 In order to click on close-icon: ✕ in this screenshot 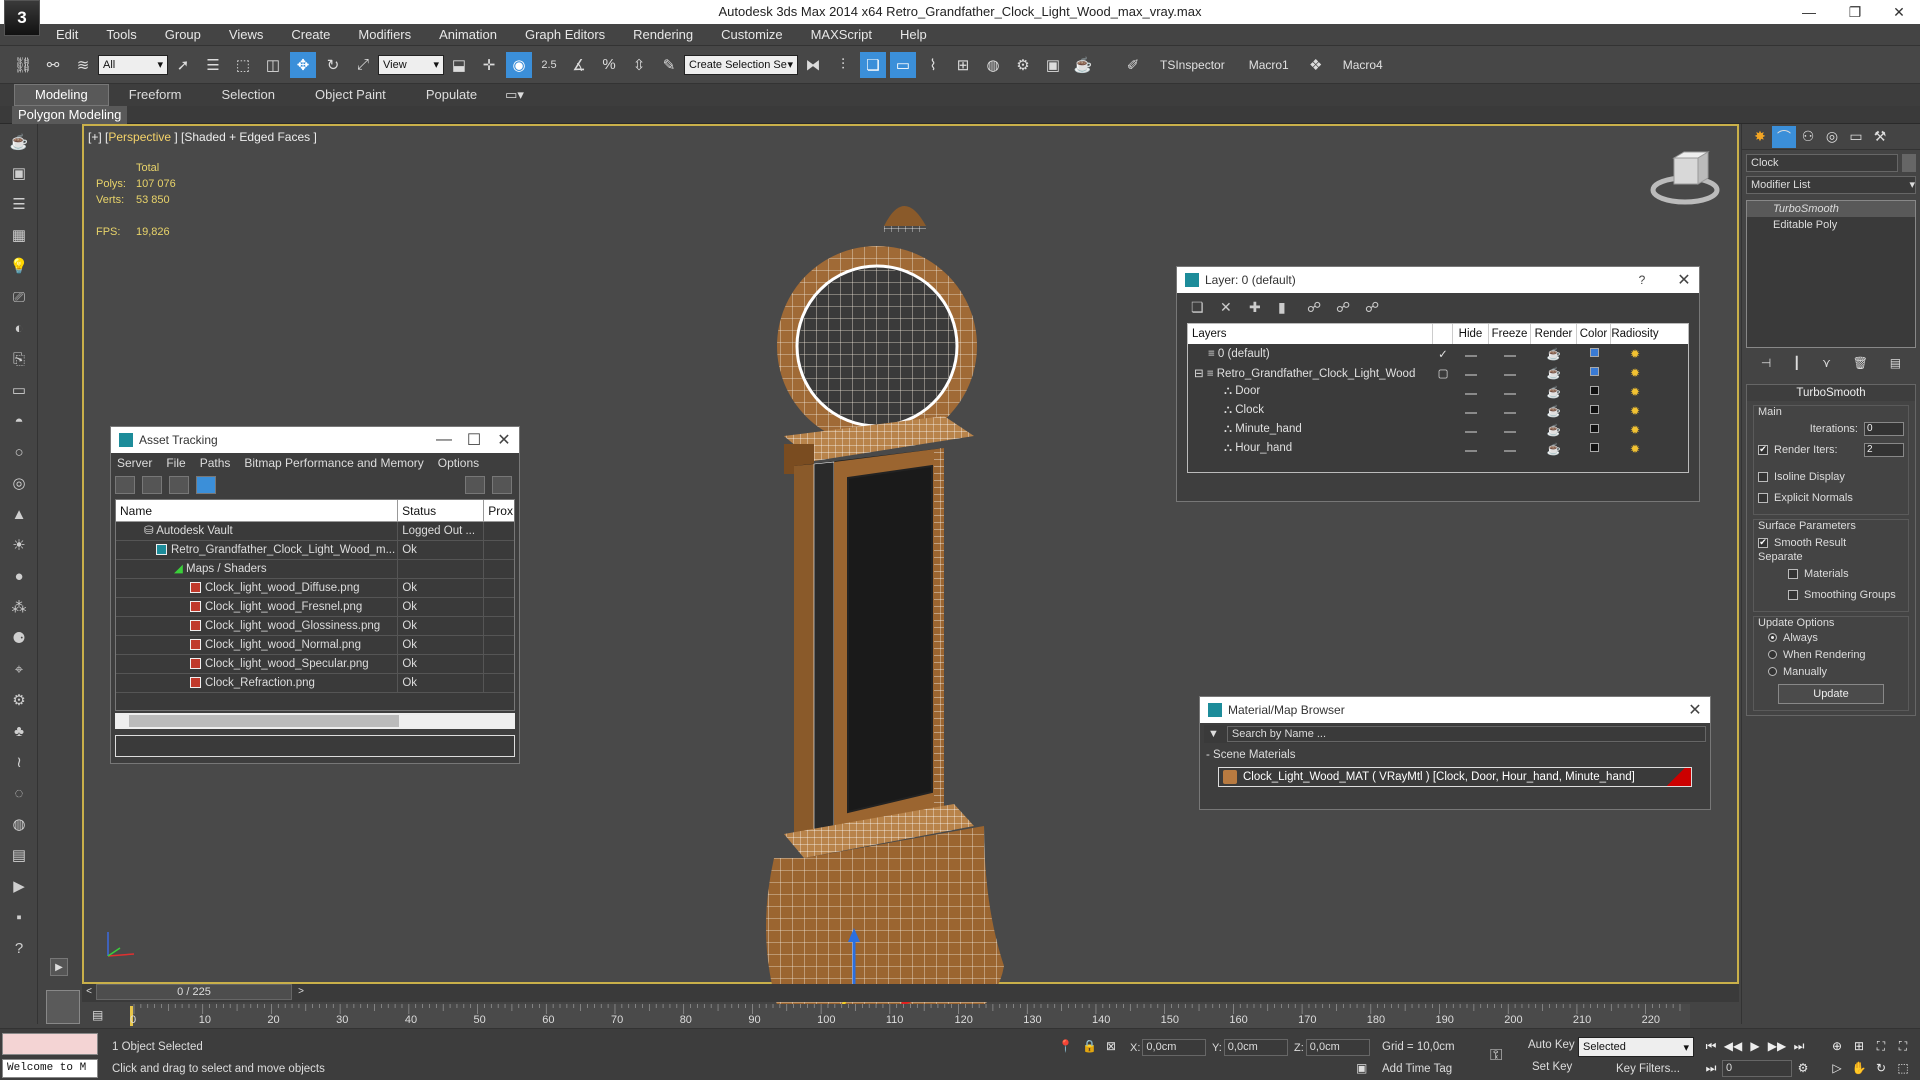, I will do `click(1684, 280)`.